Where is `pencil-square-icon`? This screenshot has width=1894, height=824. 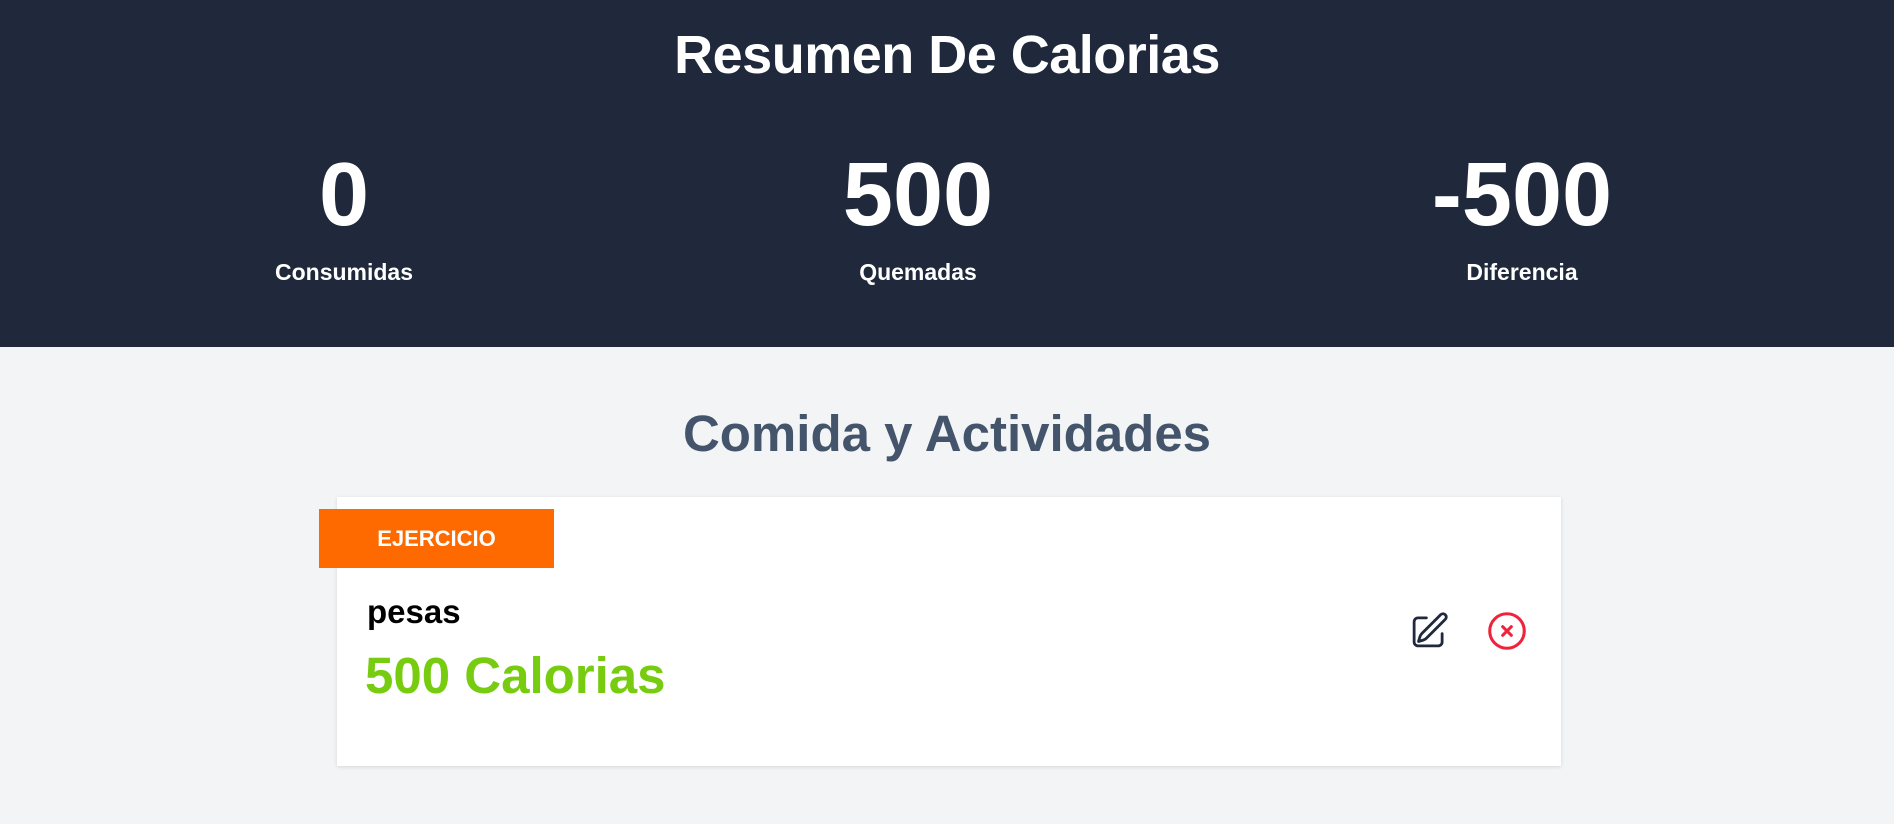
pencil-square-icon is located at coordinates (1430, 630).